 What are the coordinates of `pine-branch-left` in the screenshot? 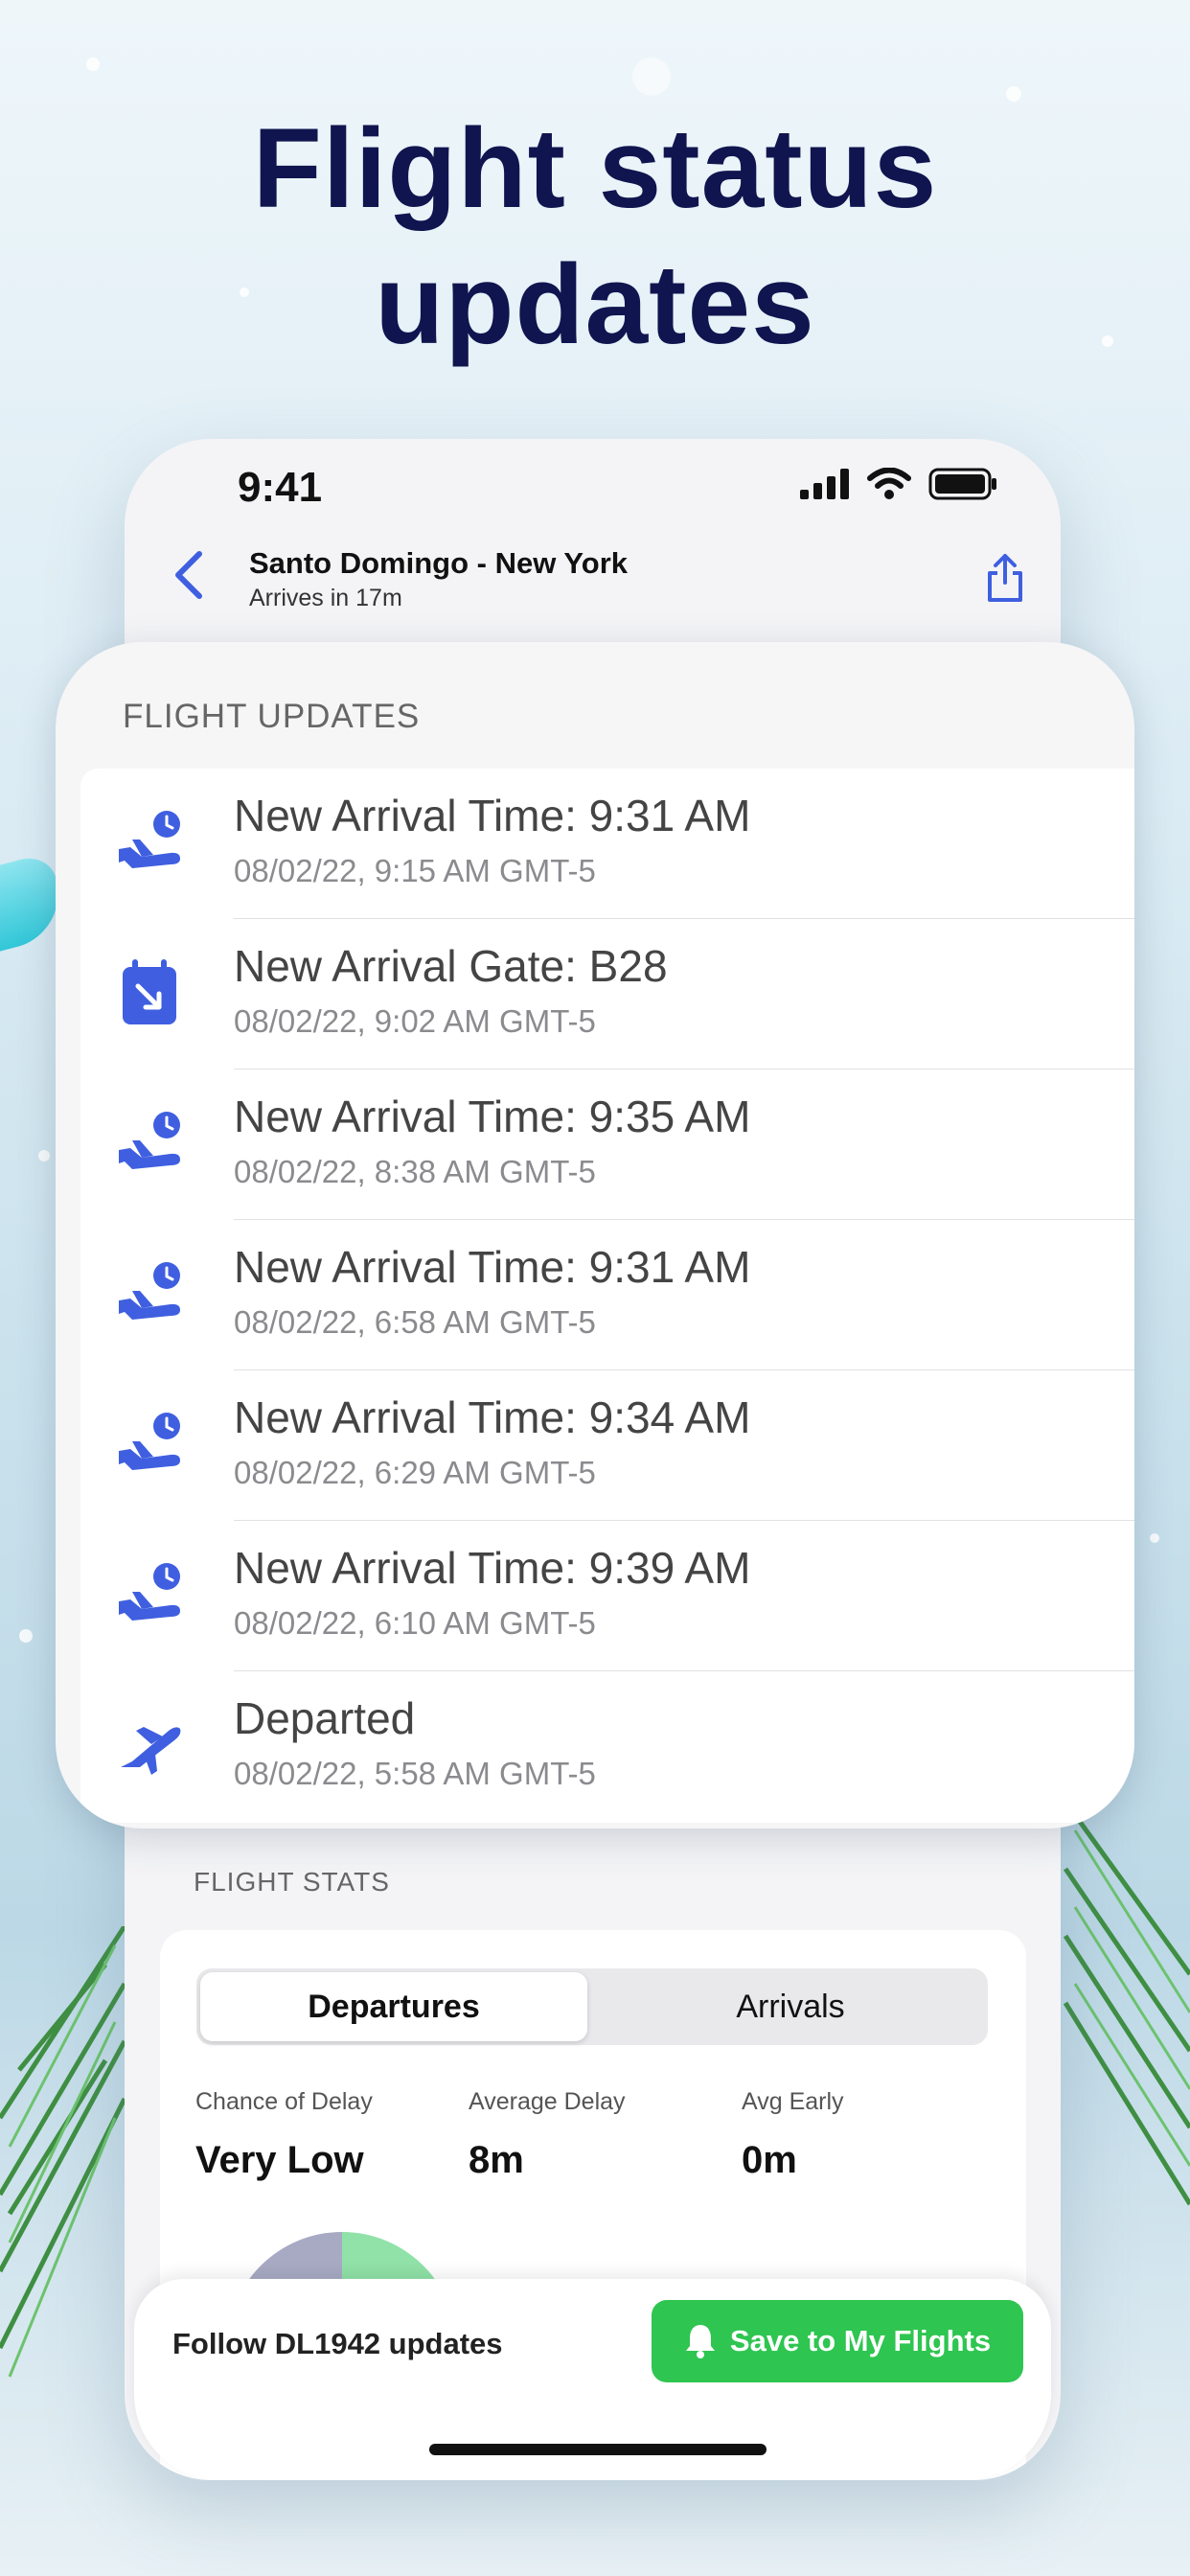 It's located at (64, 2152).